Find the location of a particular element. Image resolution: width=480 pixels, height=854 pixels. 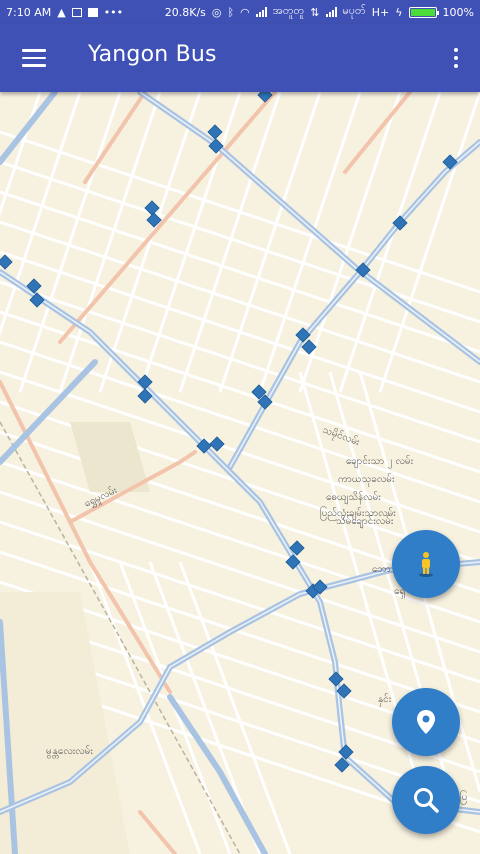

notification-icon: ▲ is located at coordinates (61, 12).